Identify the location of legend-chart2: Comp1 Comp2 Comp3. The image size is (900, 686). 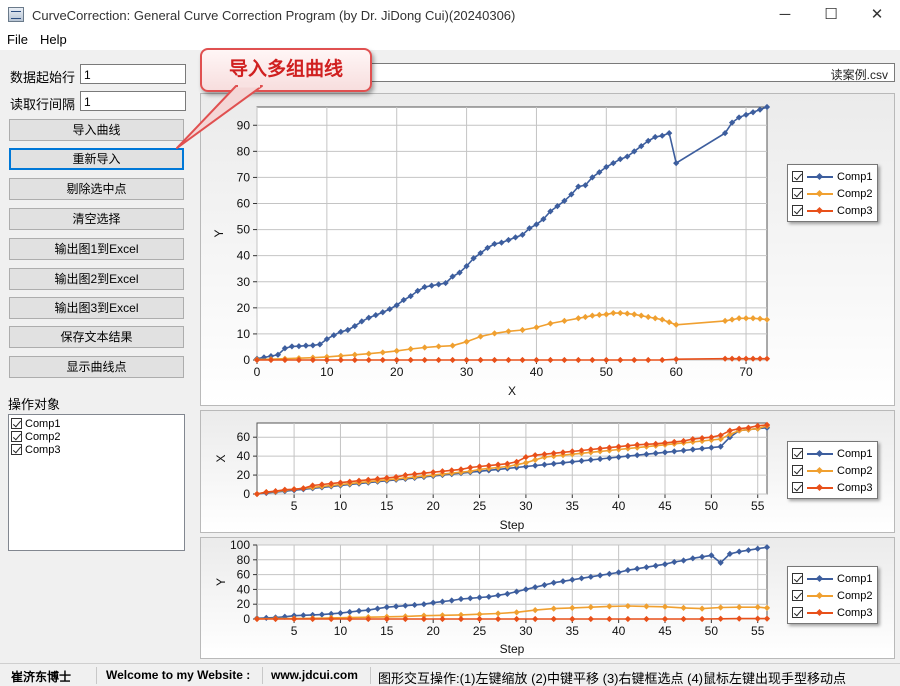
(833, 470).